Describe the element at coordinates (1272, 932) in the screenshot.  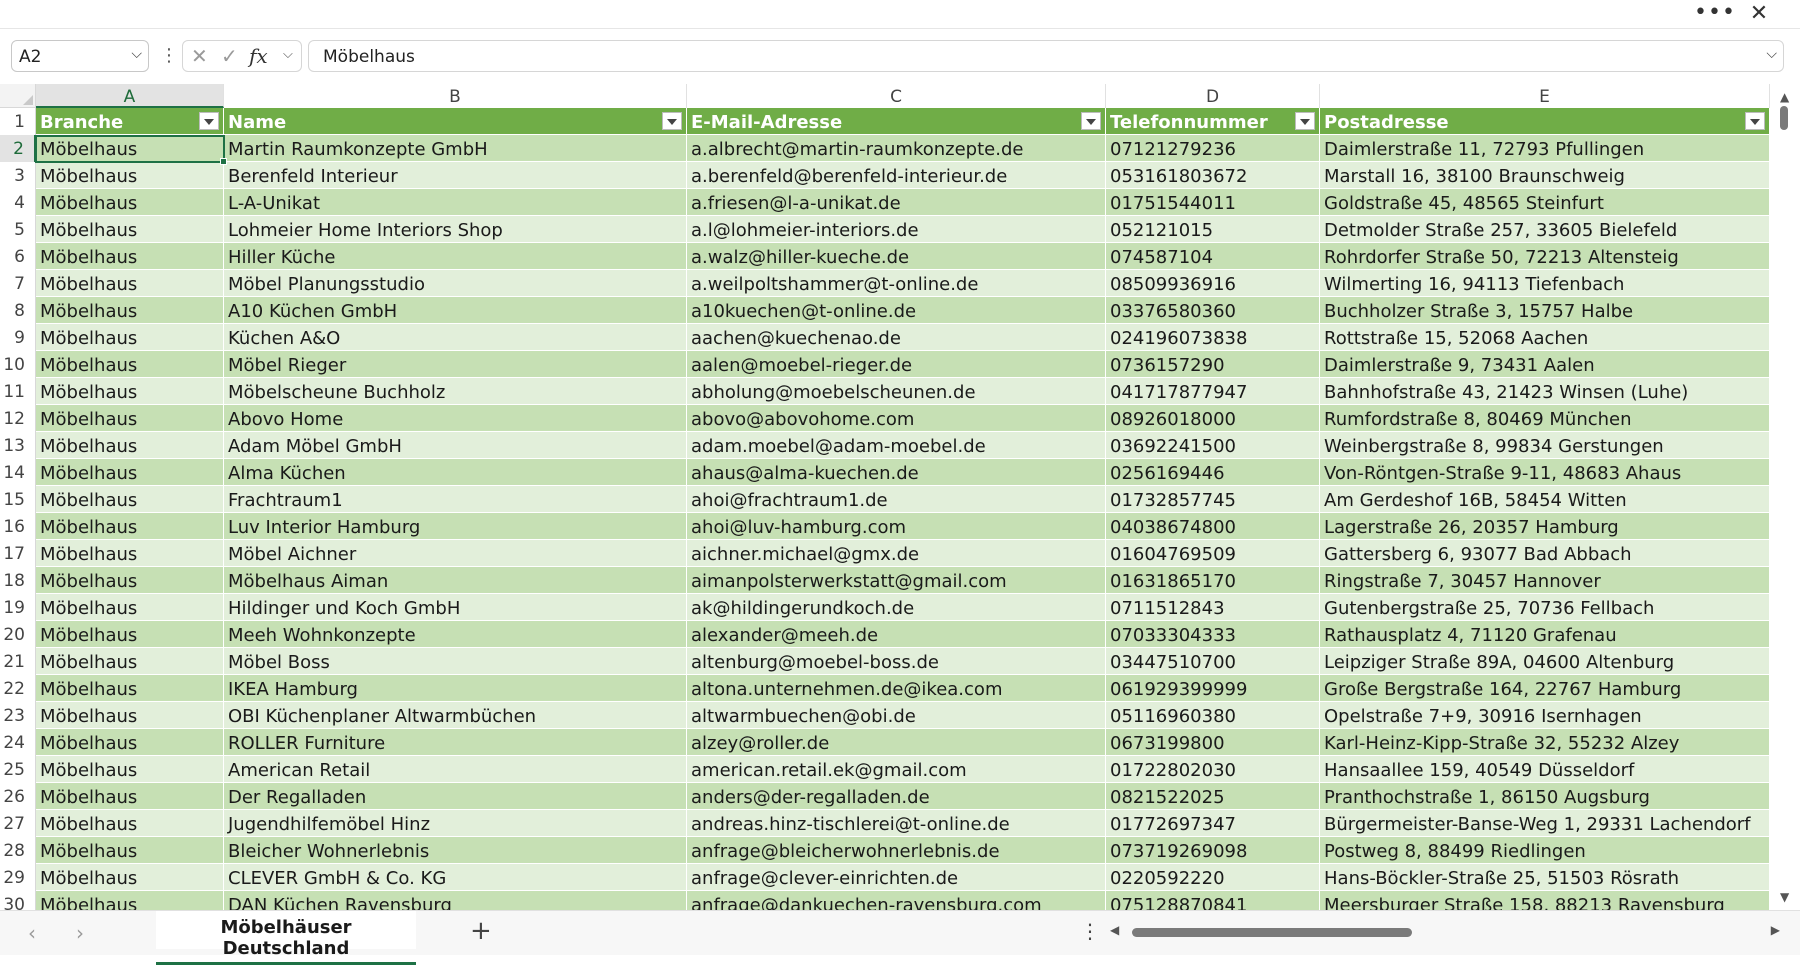
I see `horizontal-scroll-thumb` at that location.